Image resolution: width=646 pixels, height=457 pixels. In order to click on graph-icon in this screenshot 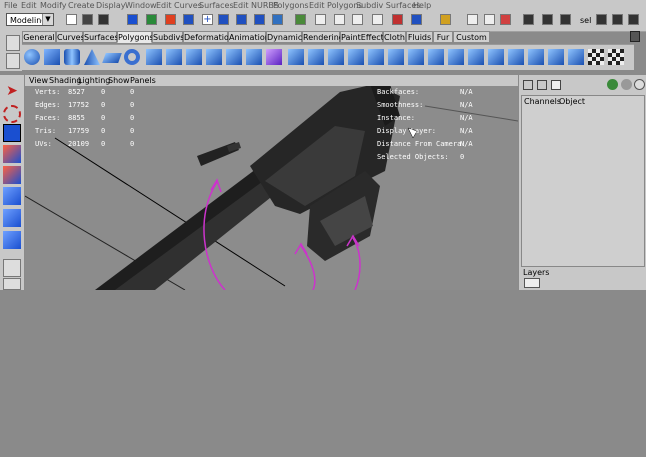, I will do `click(489, 19)`.